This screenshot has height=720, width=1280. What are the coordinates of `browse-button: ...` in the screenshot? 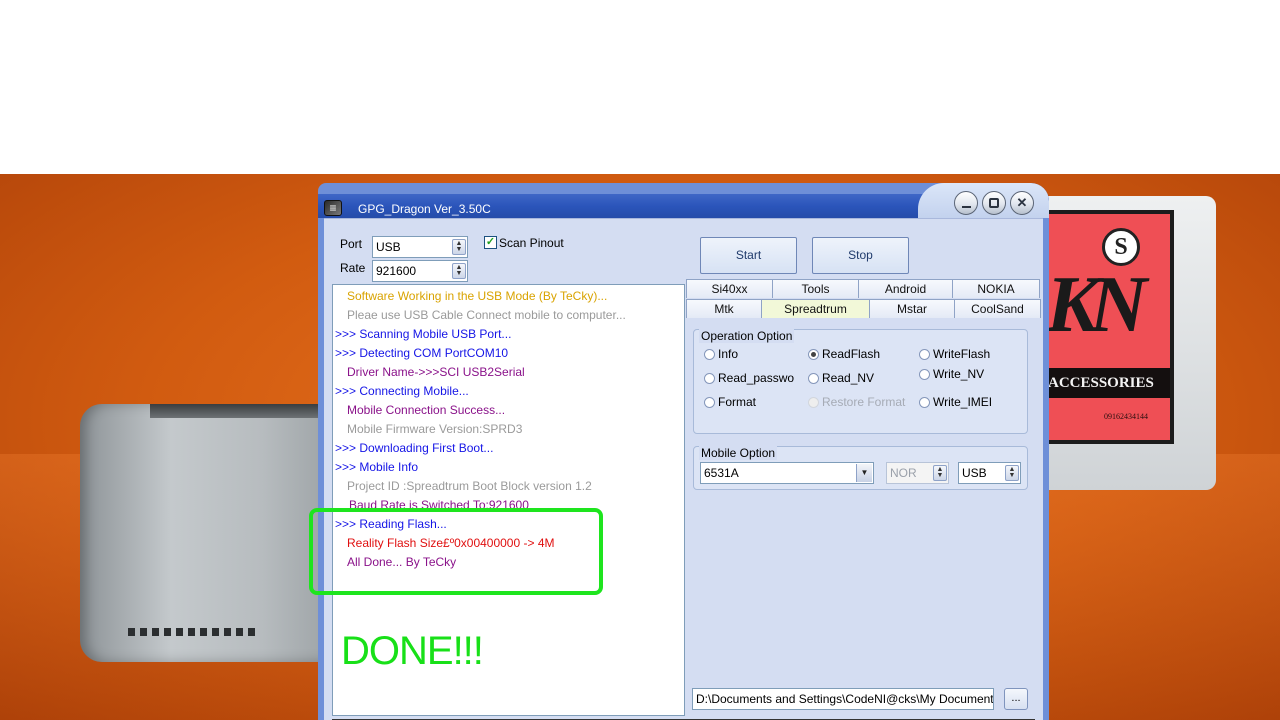 It's located at (1016, 699).